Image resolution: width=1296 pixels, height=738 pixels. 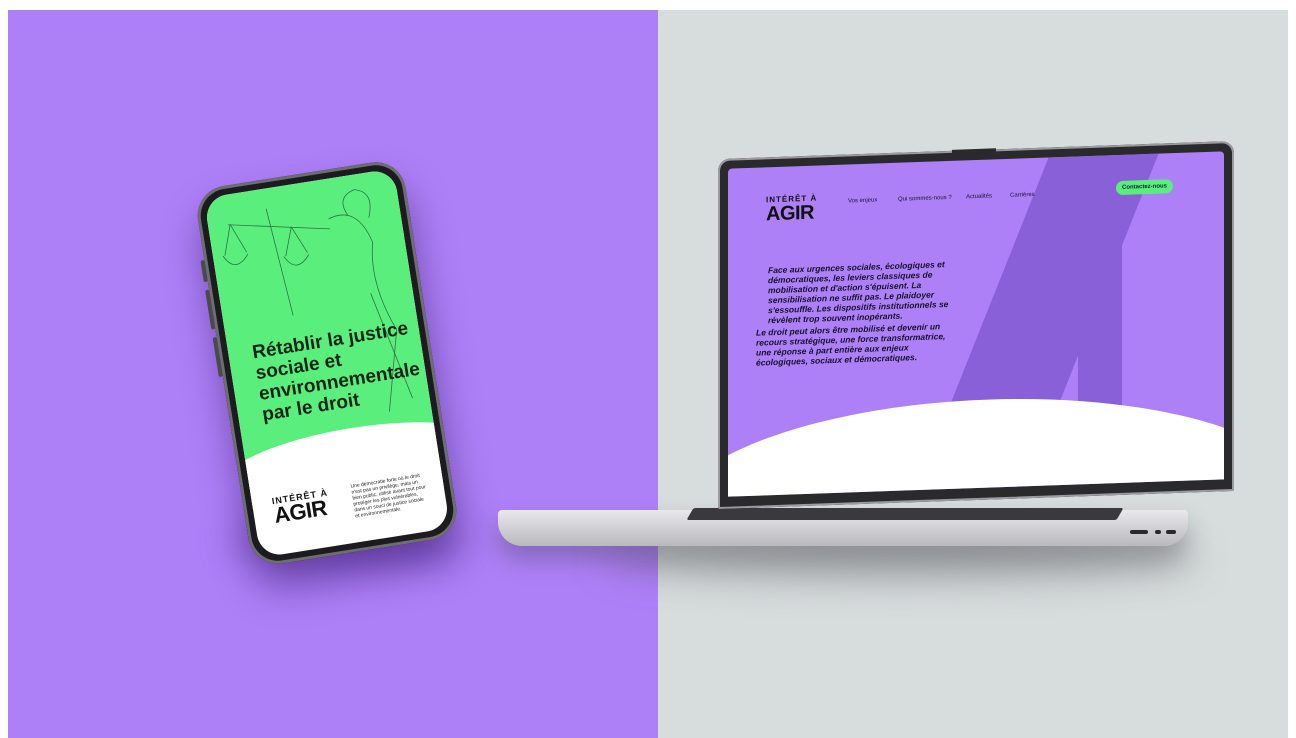 What do you see at coordinates (862, 200) in the screenshot?
I see `nav-link-enjeux: Vos enjeux` at bounding box center [862, 200].